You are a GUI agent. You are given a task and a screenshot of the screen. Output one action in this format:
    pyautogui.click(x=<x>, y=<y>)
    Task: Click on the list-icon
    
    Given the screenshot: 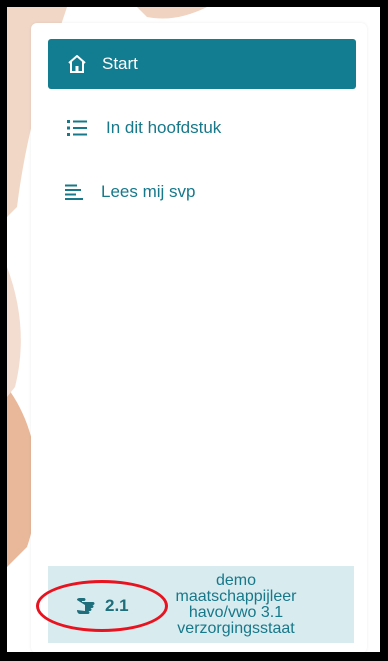 What is the action you would take?
    pyautogui.click(x=77, y=128)
    